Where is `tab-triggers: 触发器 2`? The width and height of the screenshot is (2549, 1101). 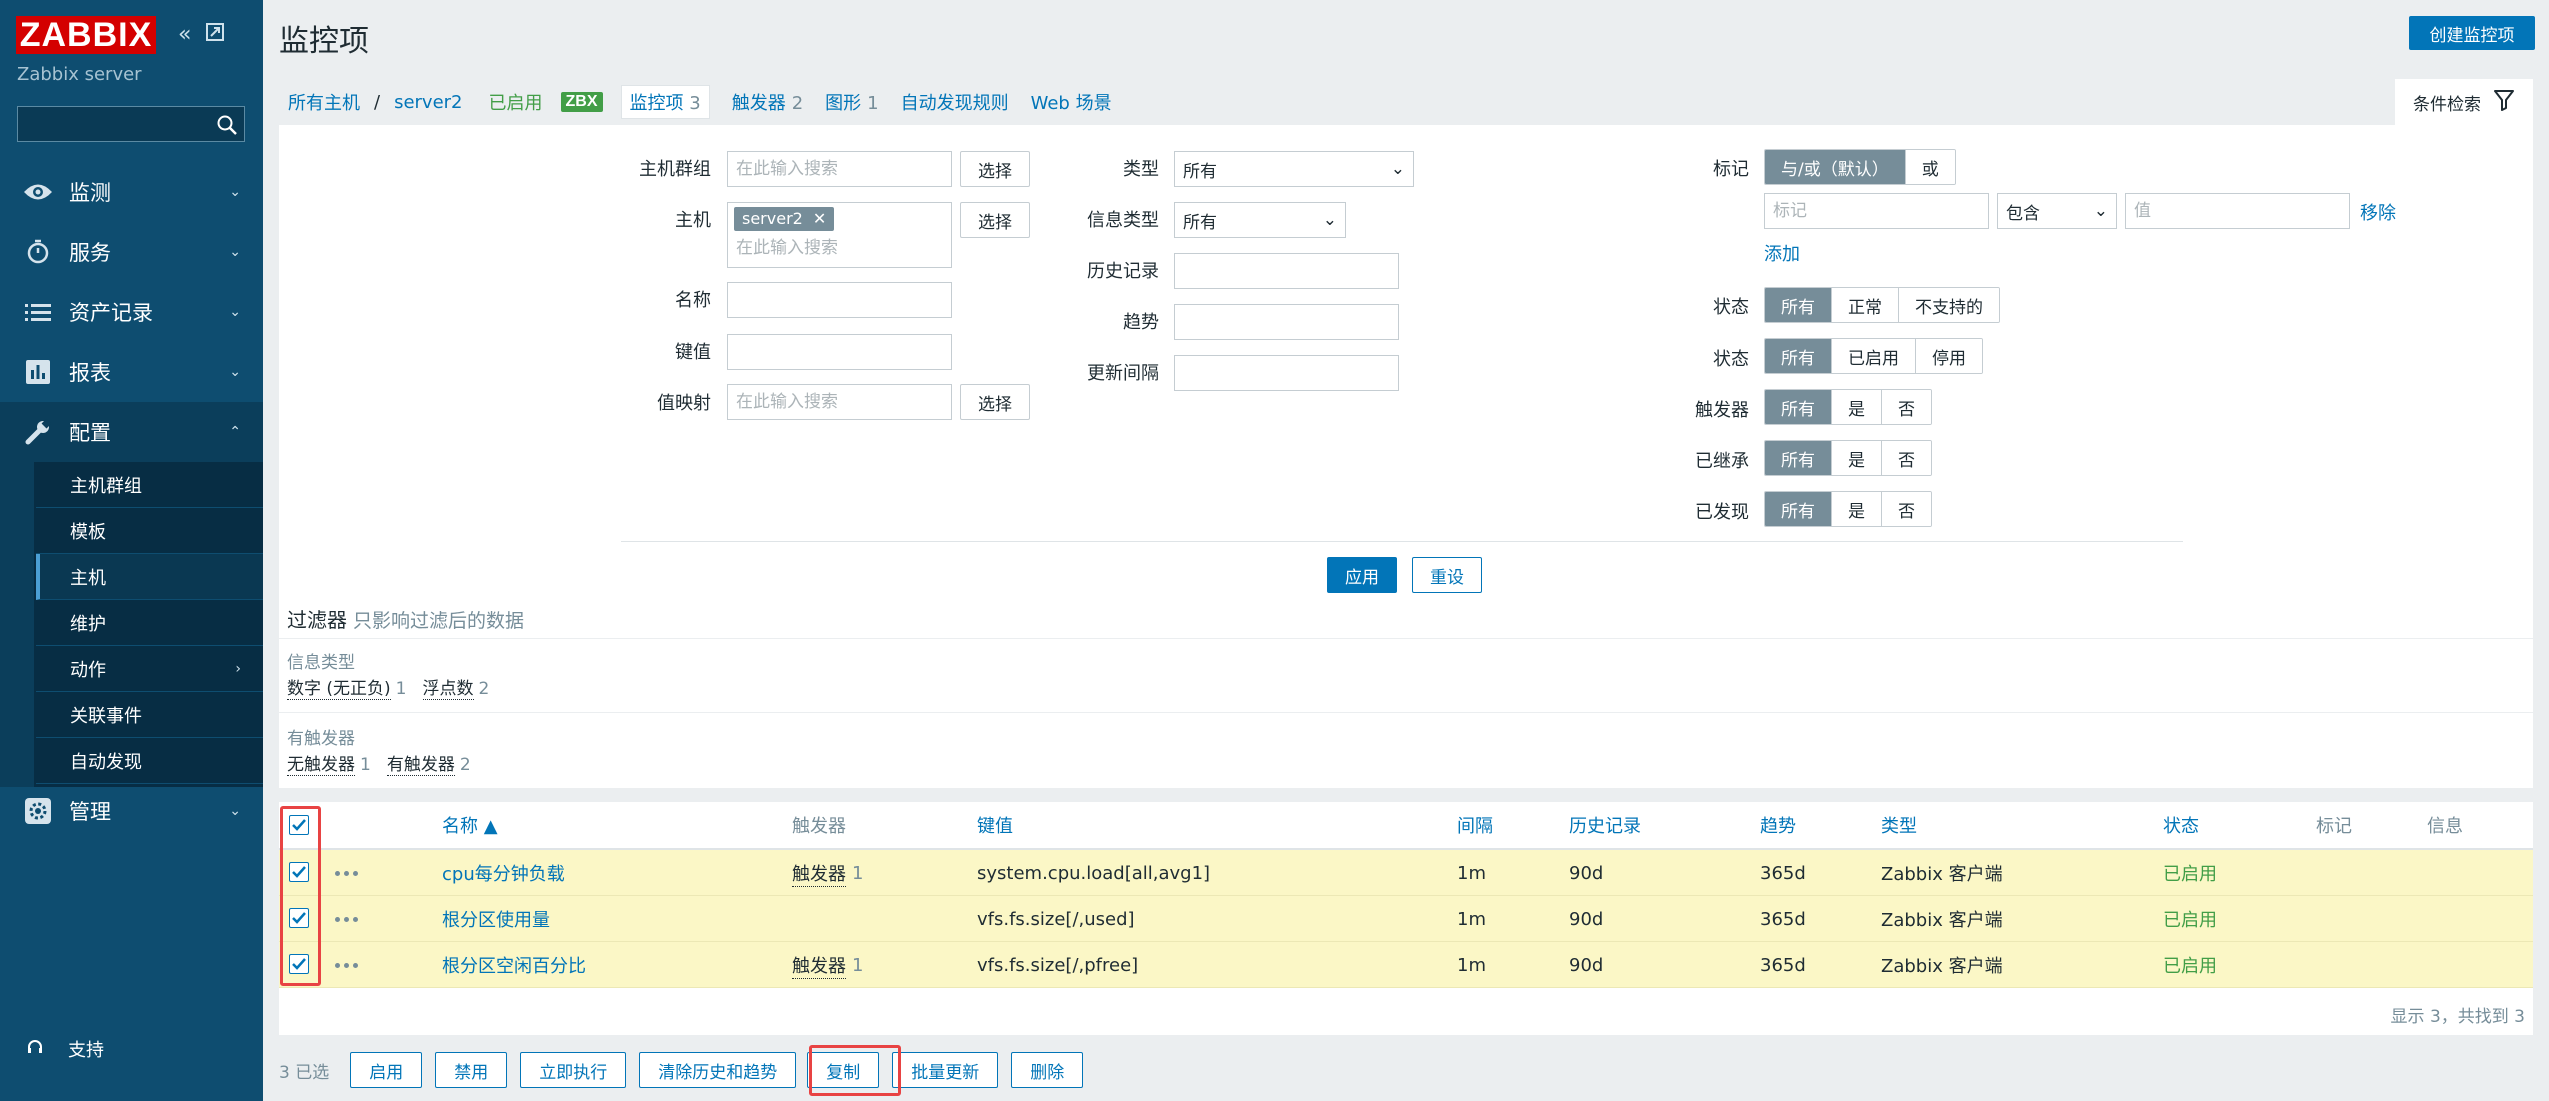
tab-triggers: 触发器 2 is located at coordinates (767, 102).